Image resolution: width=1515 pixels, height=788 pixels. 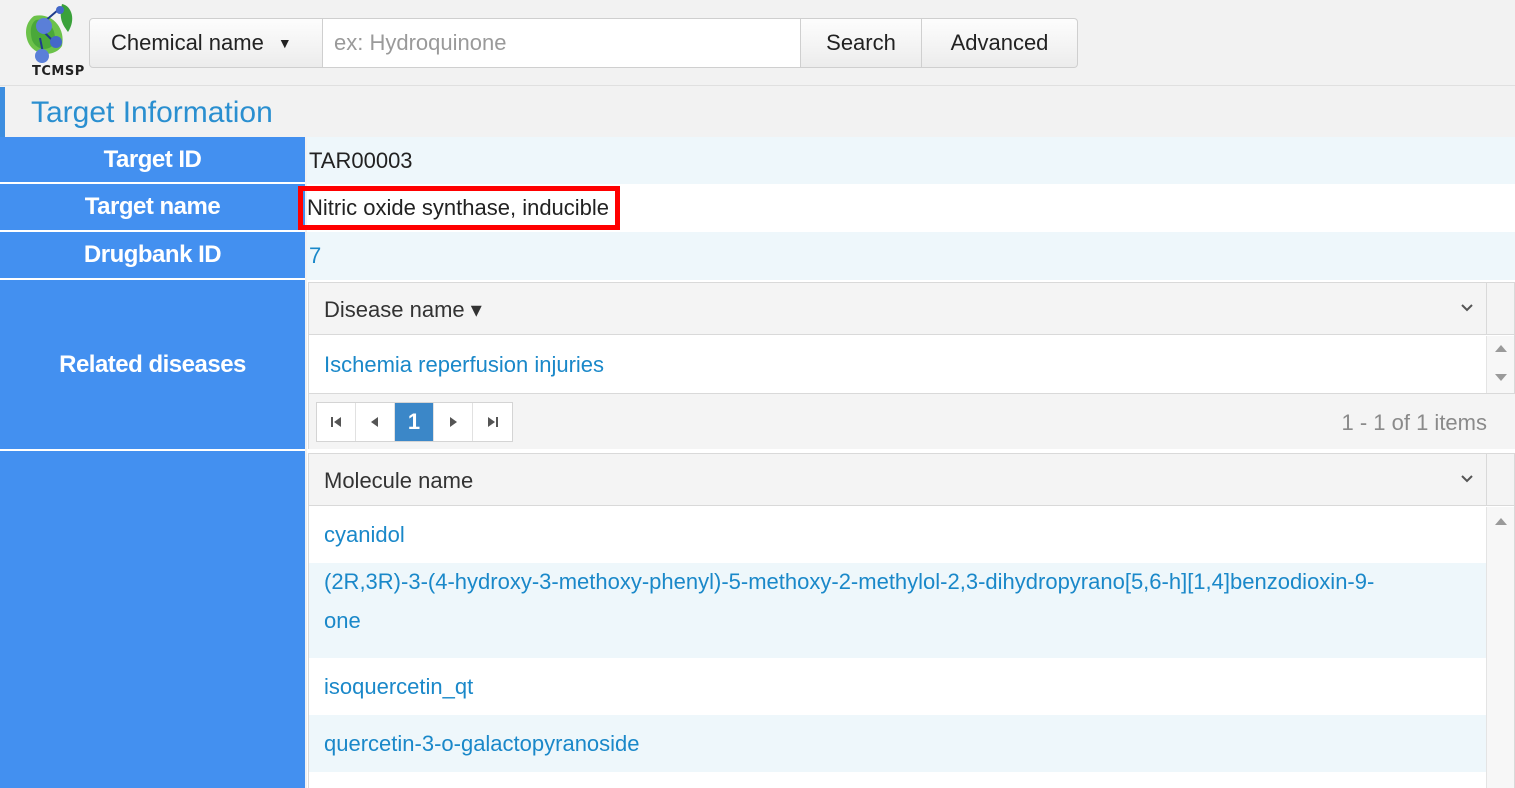 I want to click on target-name-highlight: Nitric oxide synthase, inducible, so click(x=459, y=208).